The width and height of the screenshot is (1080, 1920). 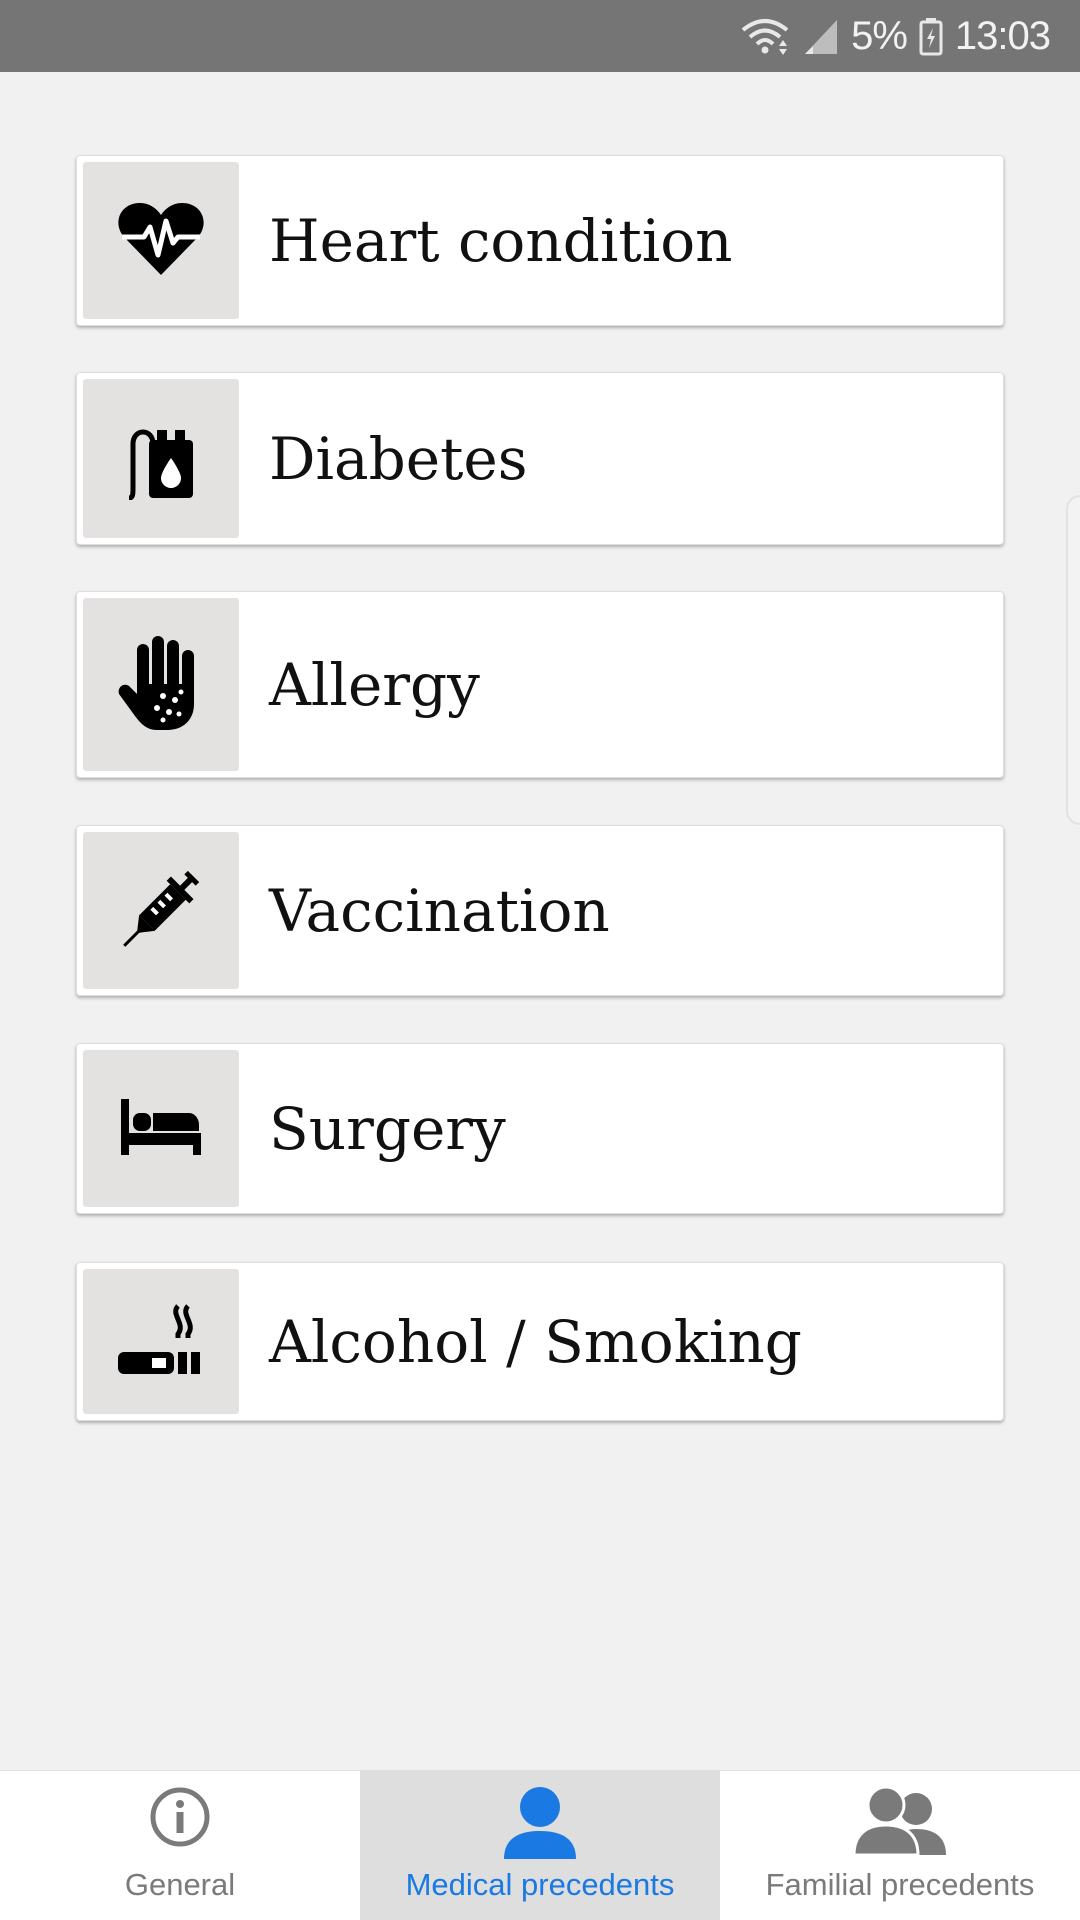 What do you see at coordinates (398, 458) in the screenshot?
I see `list-item-label: Diabetes` at bounding box center [398, 458].